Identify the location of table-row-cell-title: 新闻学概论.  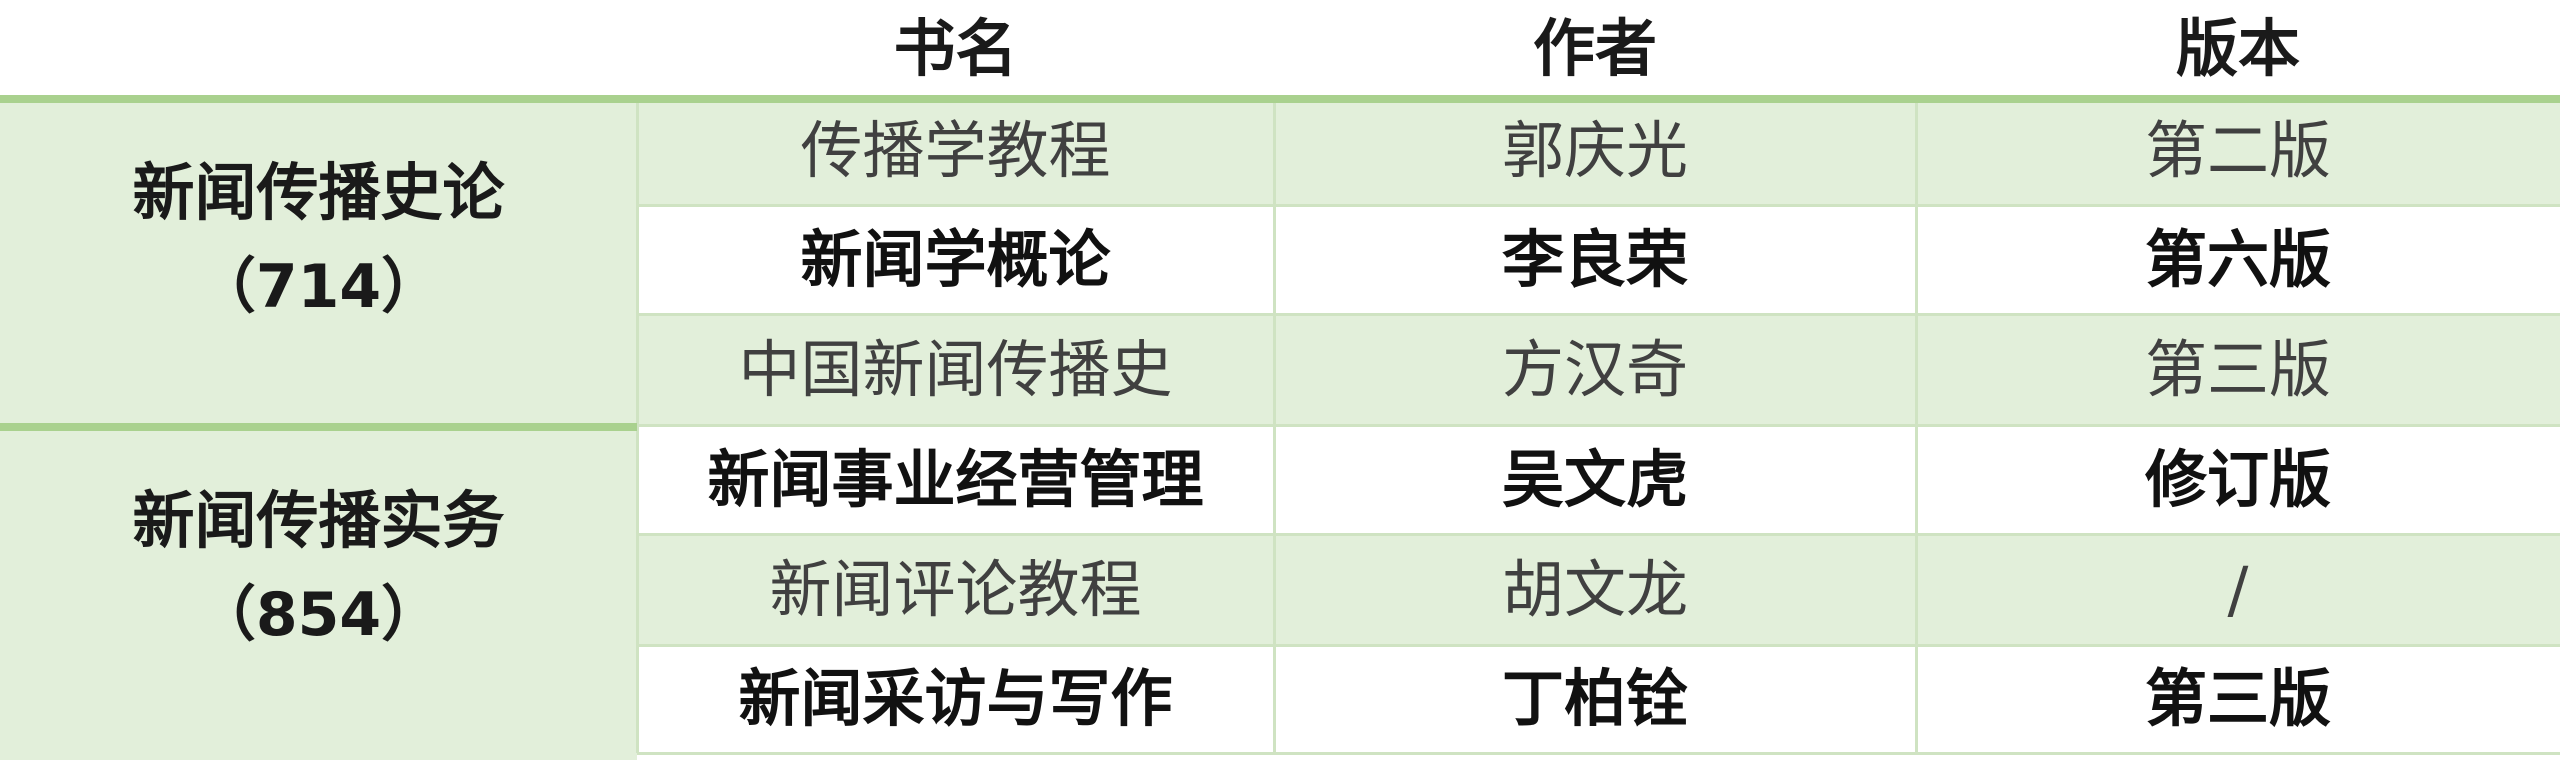
(955, 259).